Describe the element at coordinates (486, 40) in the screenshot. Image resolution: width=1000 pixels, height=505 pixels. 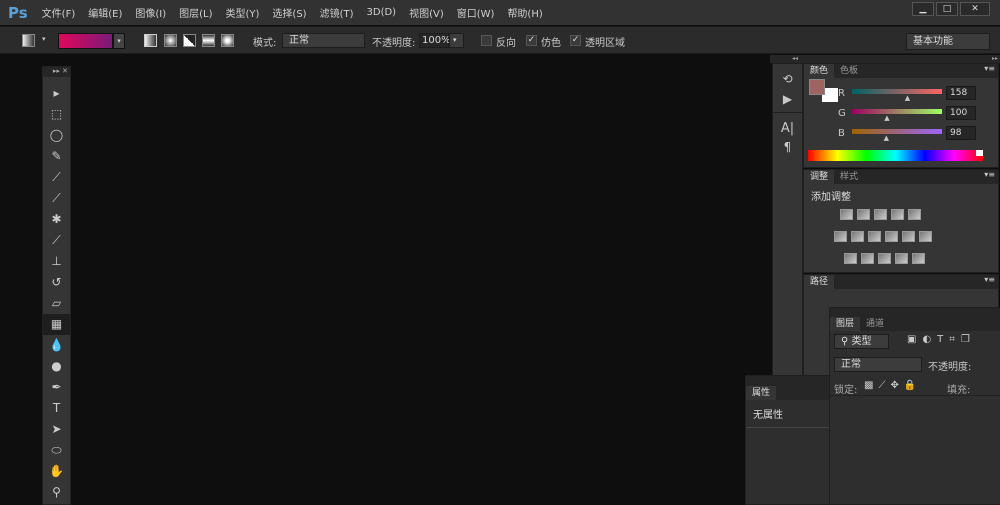
I see `reverse-checkbox` at that location.